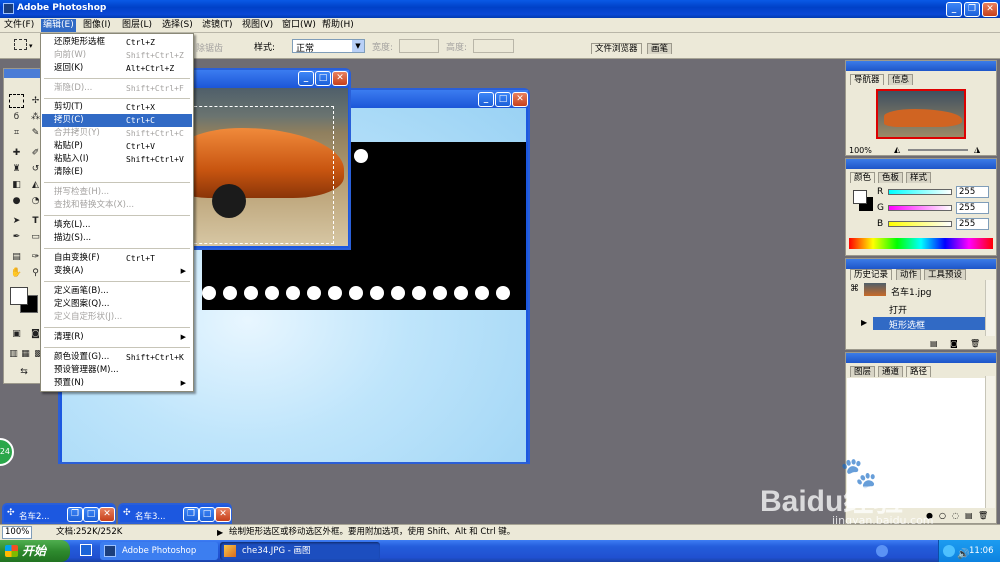 The height and width of the screenshot is (562, 1000). I want to click on r-value: 255, so click(972, 192).